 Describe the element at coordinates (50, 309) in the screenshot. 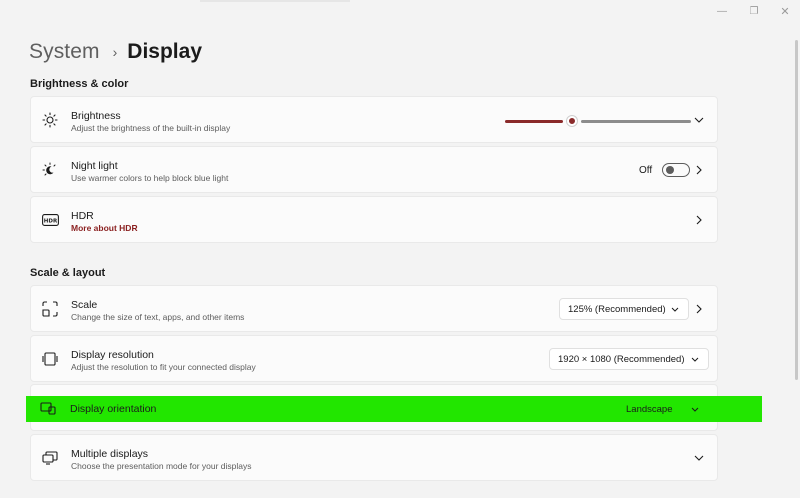

I see `scale-icon` at that location.